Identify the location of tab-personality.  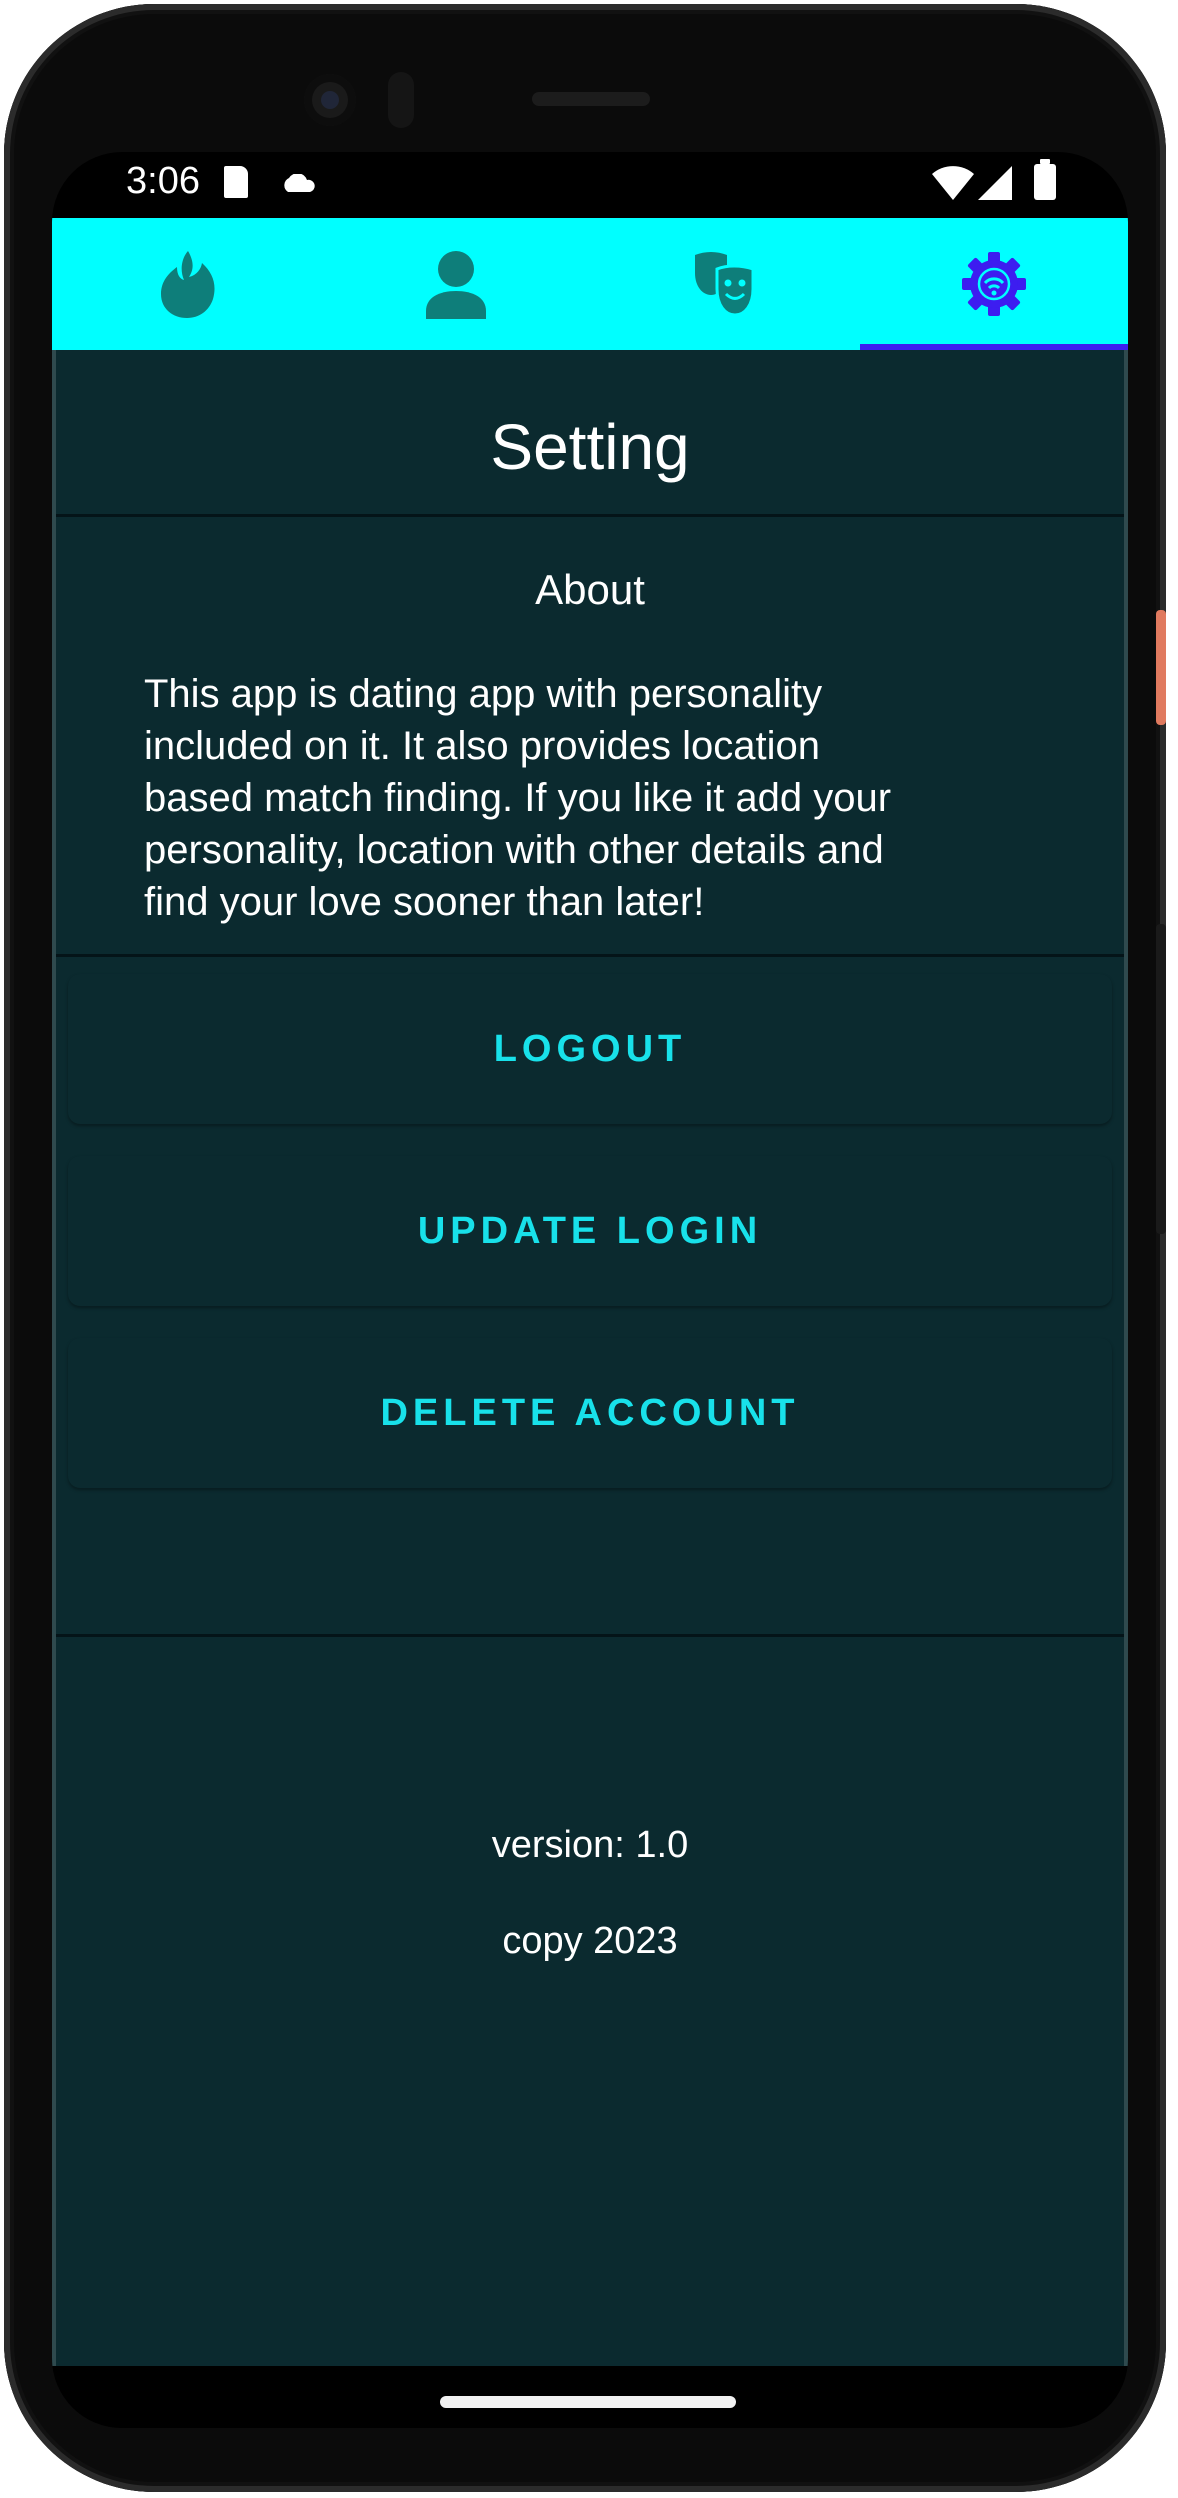
(724, 284).